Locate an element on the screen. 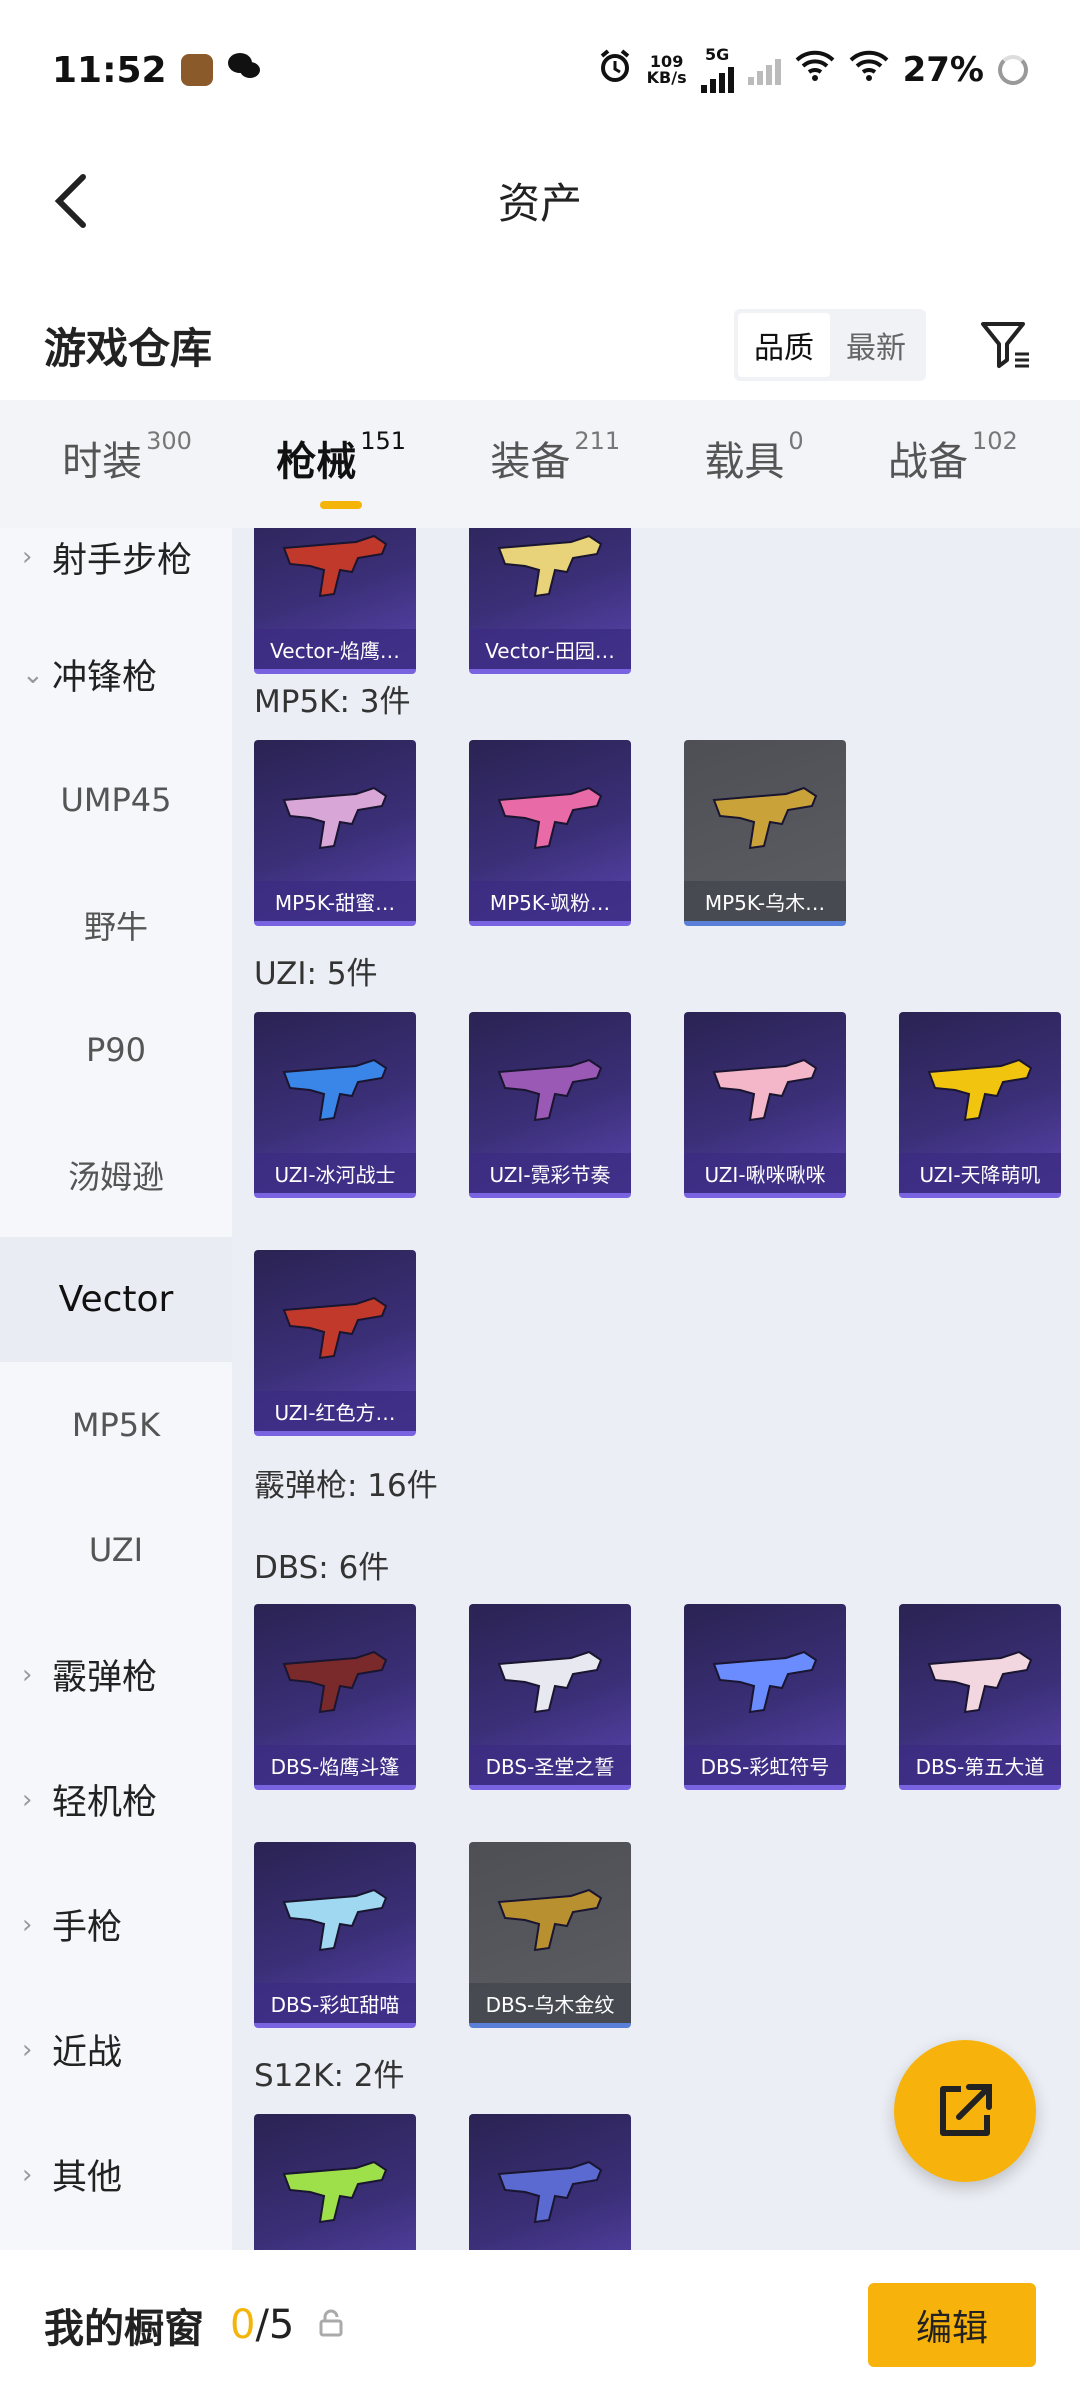 The width and height of the screenshot is (1080, 2400). sidebar-item-smg: ⌄ 冲锋枪 is located at coordinates (116, 674).